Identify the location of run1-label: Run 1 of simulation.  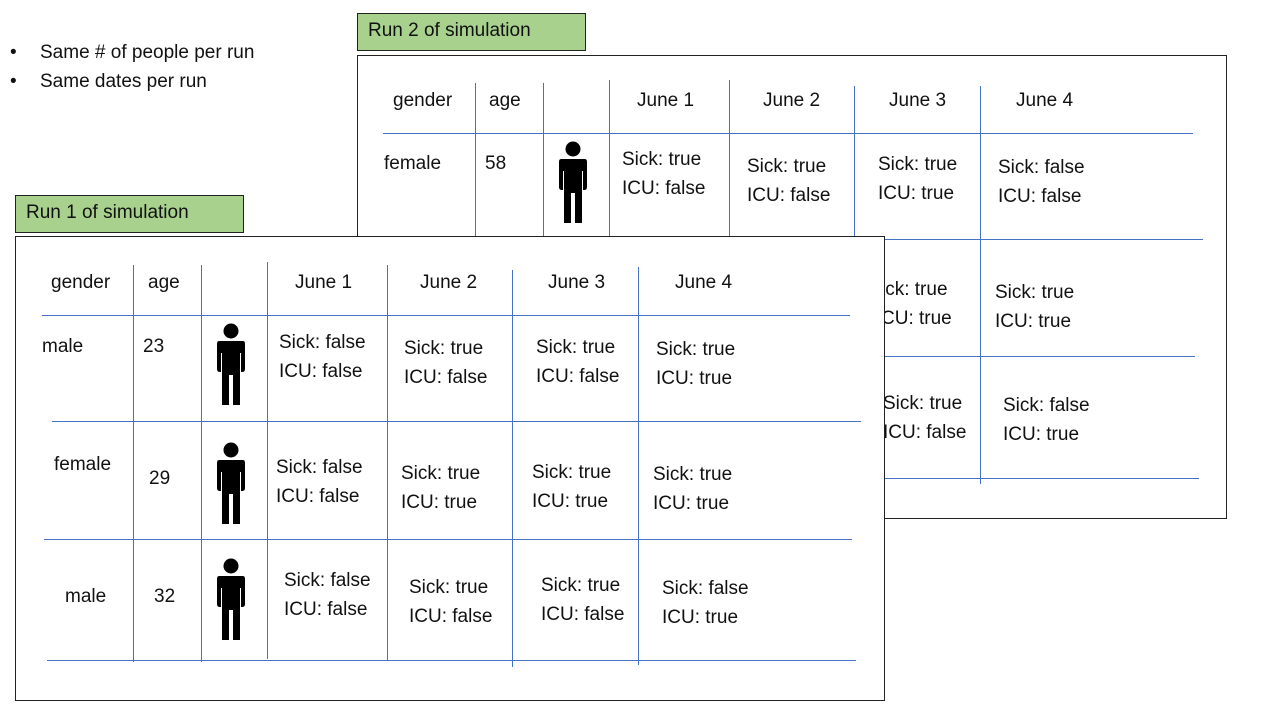
(129, 214).